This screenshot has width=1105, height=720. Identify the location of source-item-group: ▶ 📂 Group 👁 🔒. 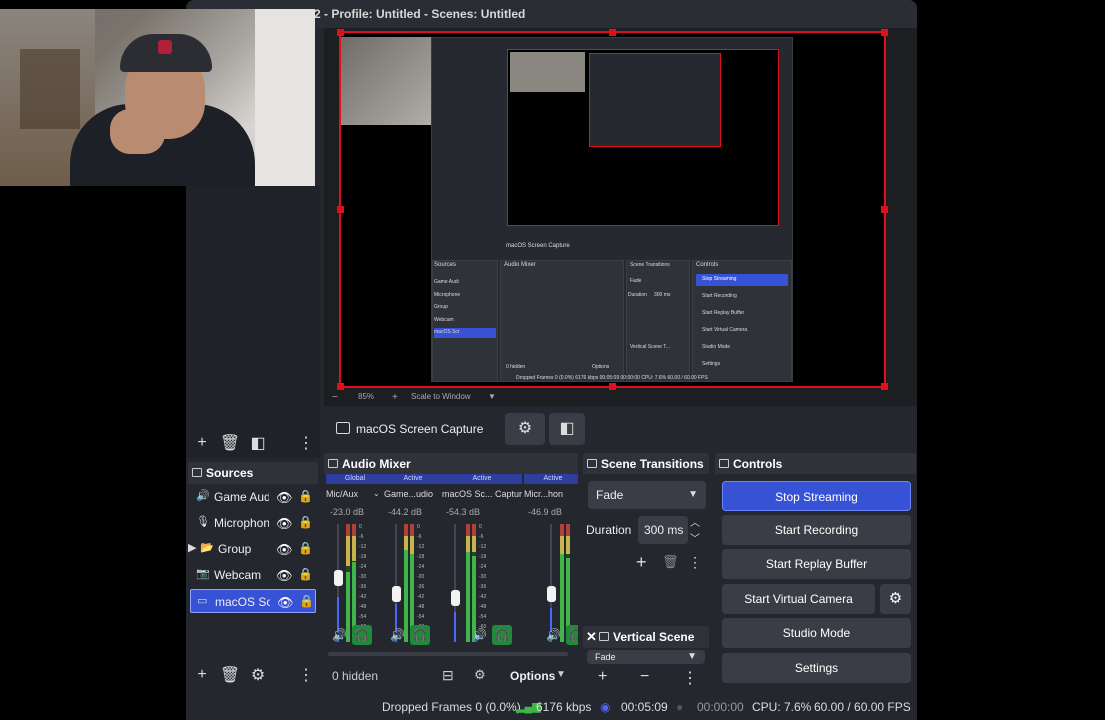
(252, 549).